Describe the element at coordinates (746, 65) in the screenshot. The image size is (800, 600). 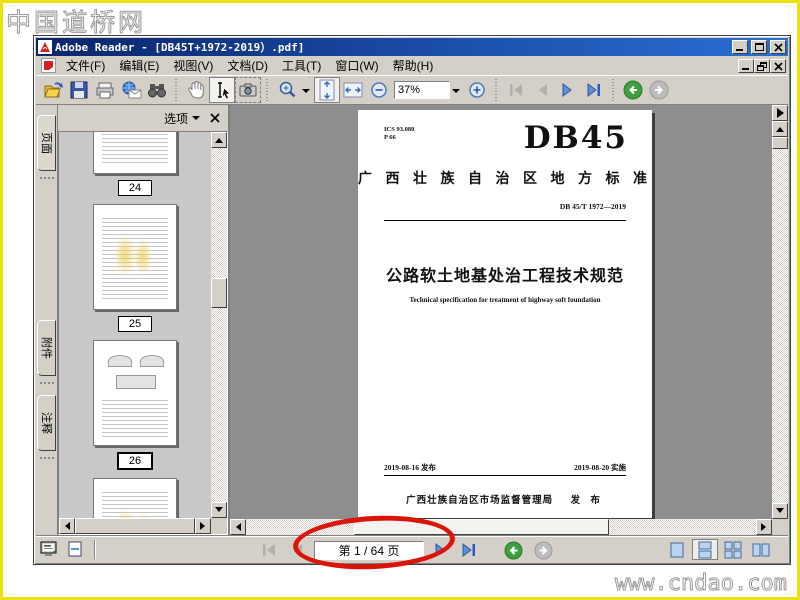
I see `doc-minimize-button` at that location.